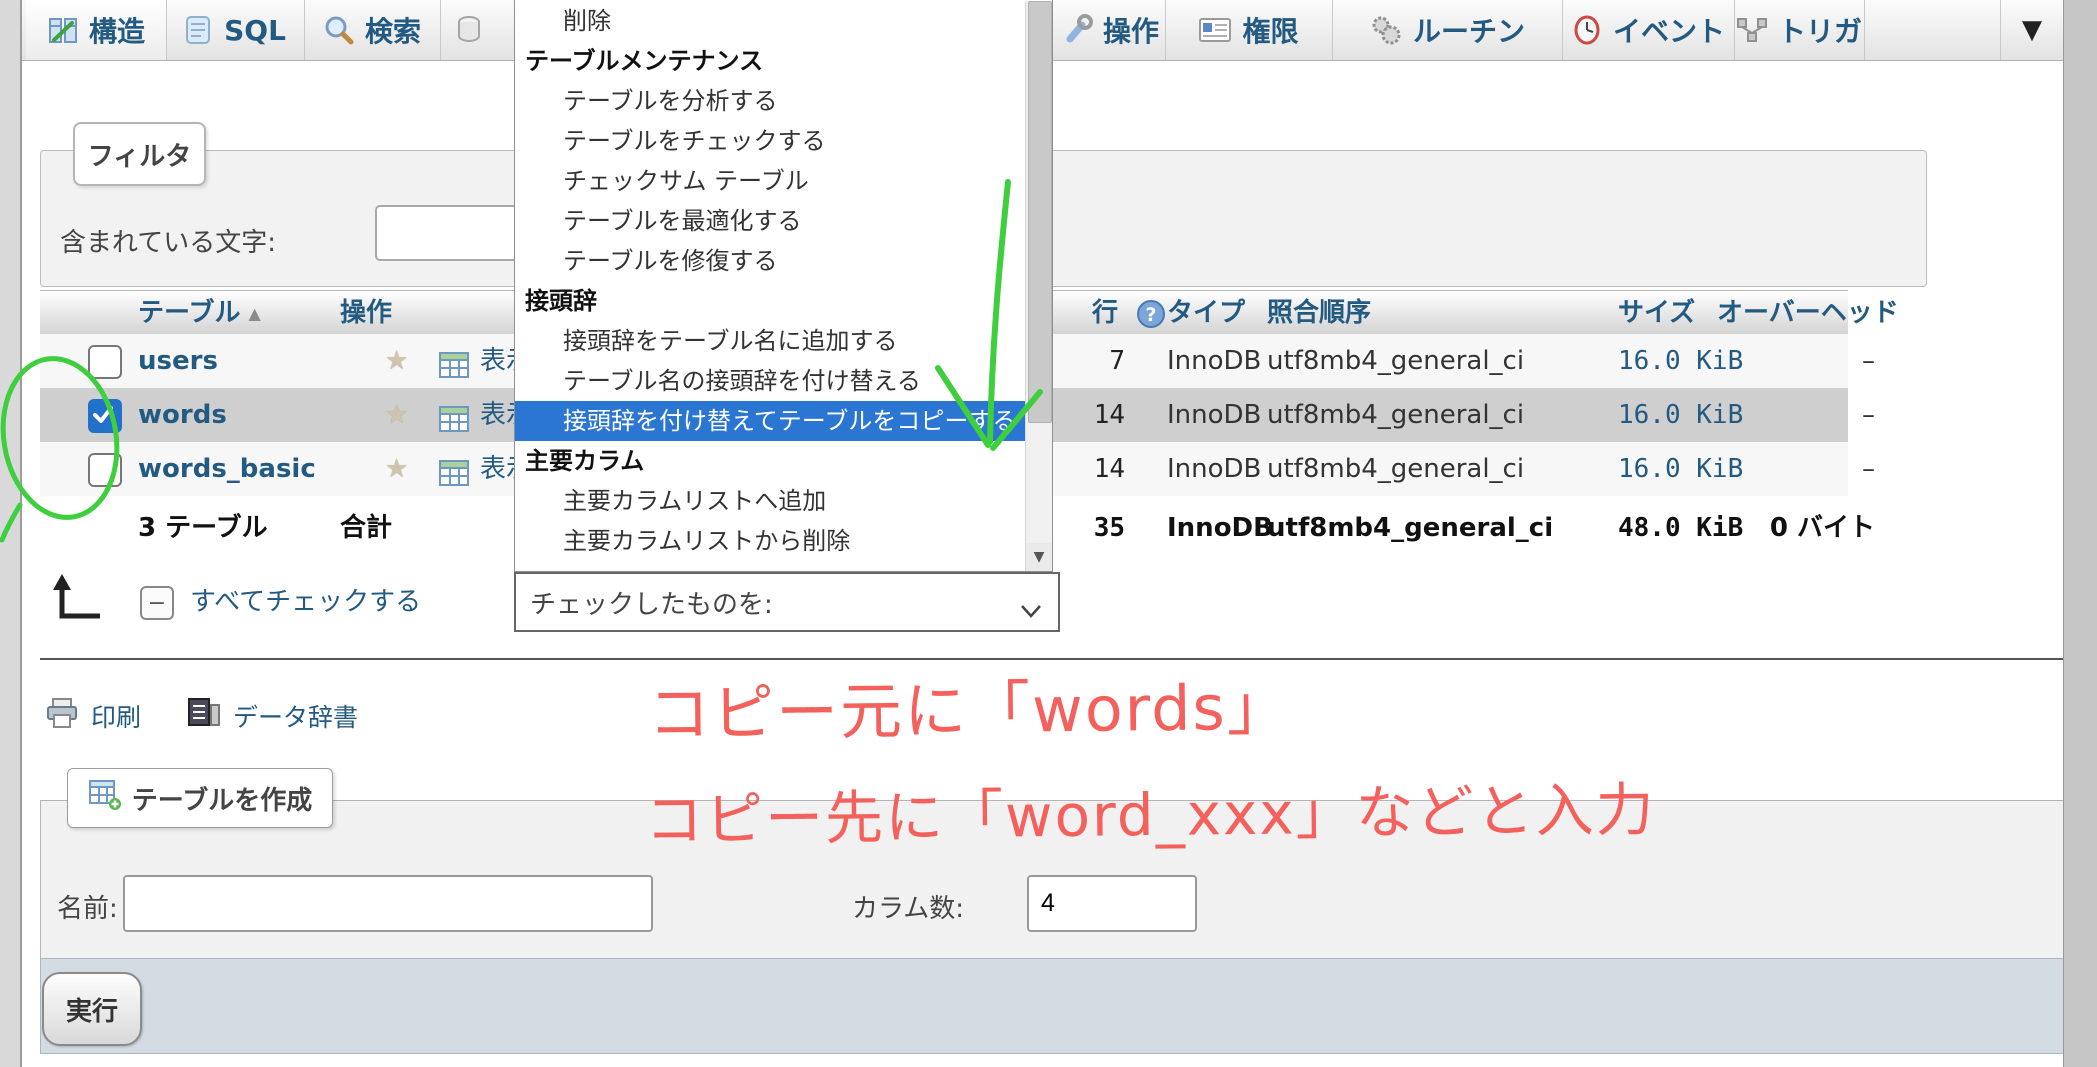 The width and height of the screenshot is (2097, 1067). What do you see at coordinates (1319, 313) in the screenshot?
I see `header-collation: 照合順序` at bounding box center [1319, 313].